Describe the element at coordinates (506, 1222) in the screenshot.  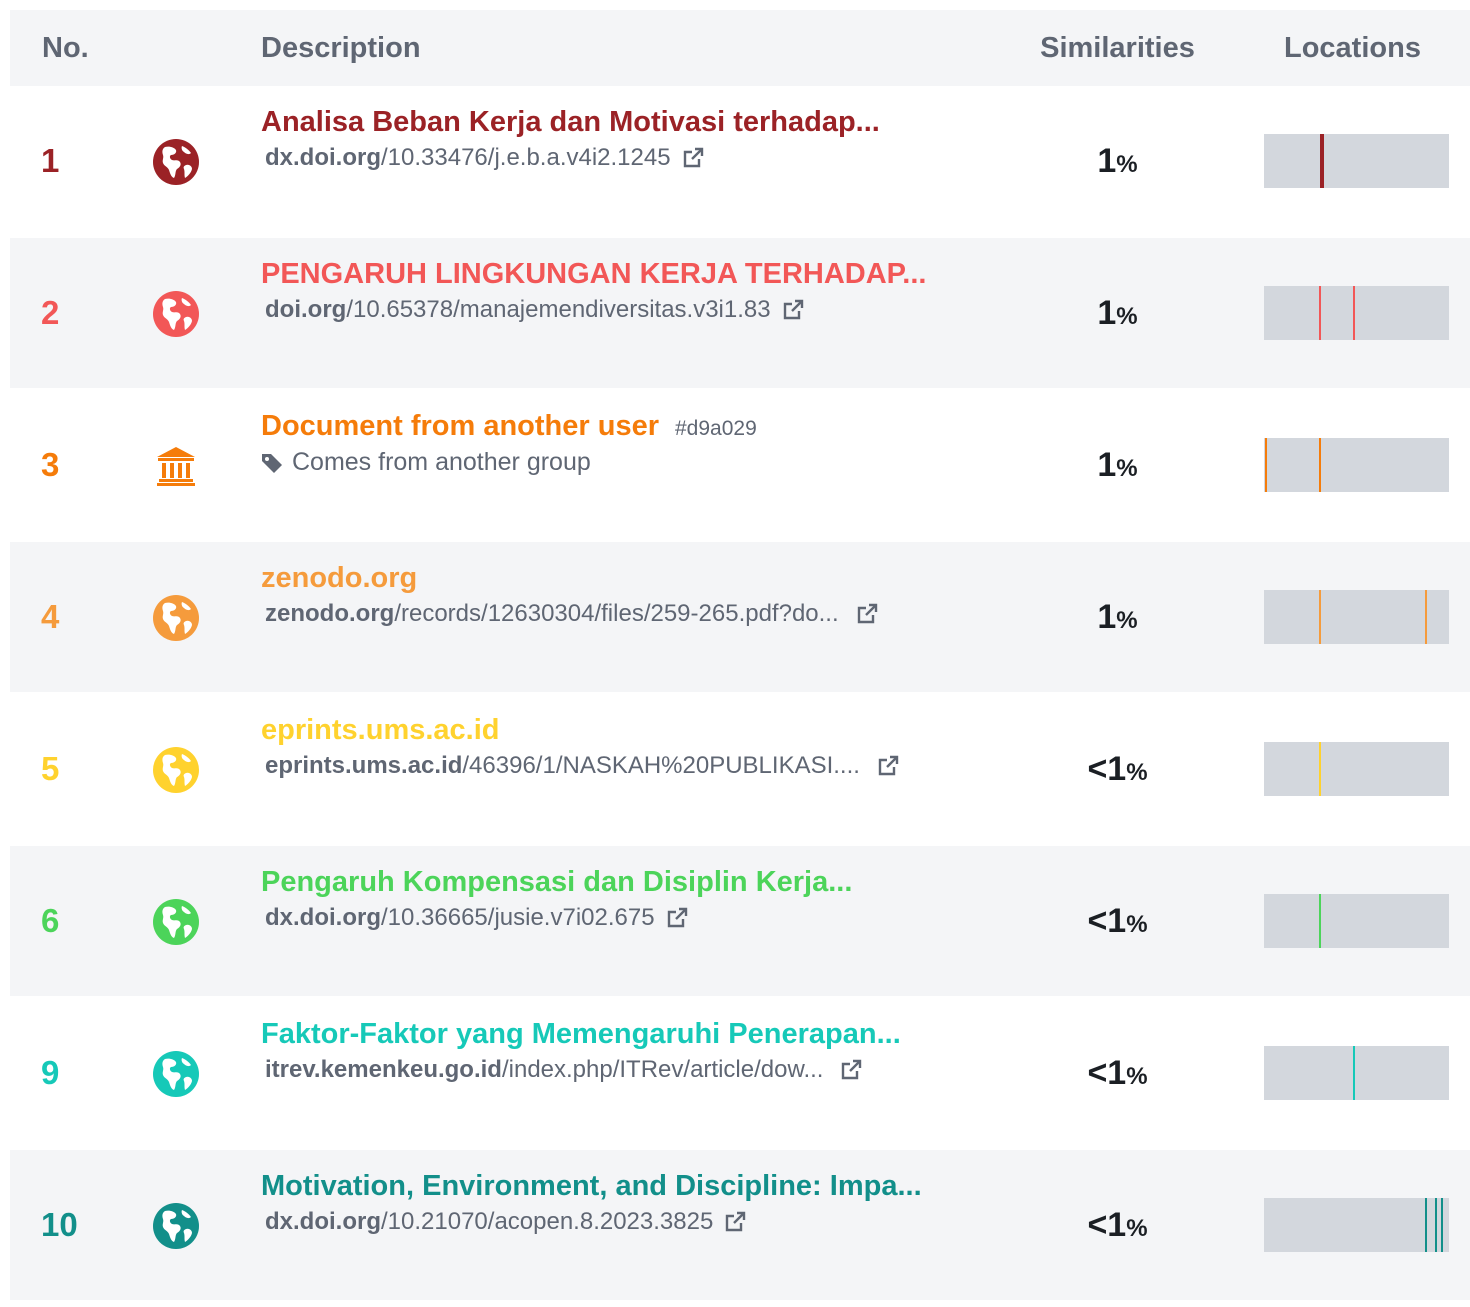
I see `source-url: dx.doi.org/10.21070/acopen.8.2023.3825` at that location.